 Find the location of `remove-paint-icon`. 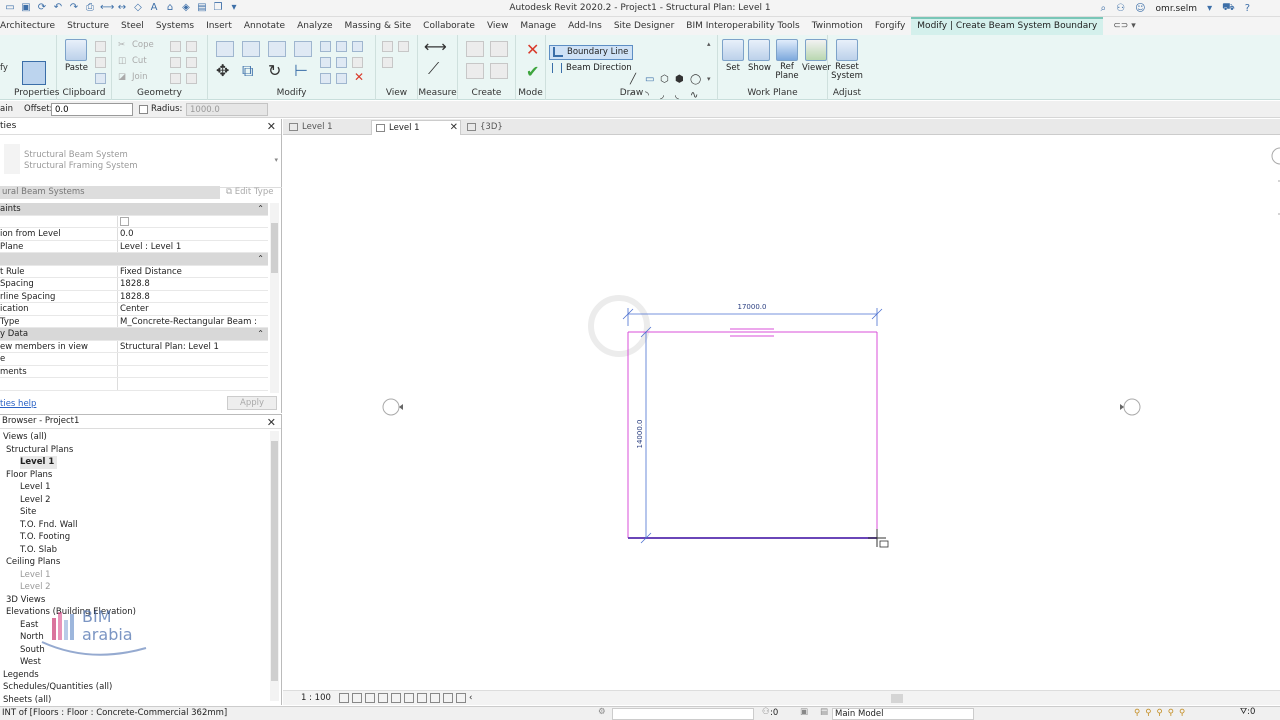

remove-paint-icon is located at coordinates (191, 78).